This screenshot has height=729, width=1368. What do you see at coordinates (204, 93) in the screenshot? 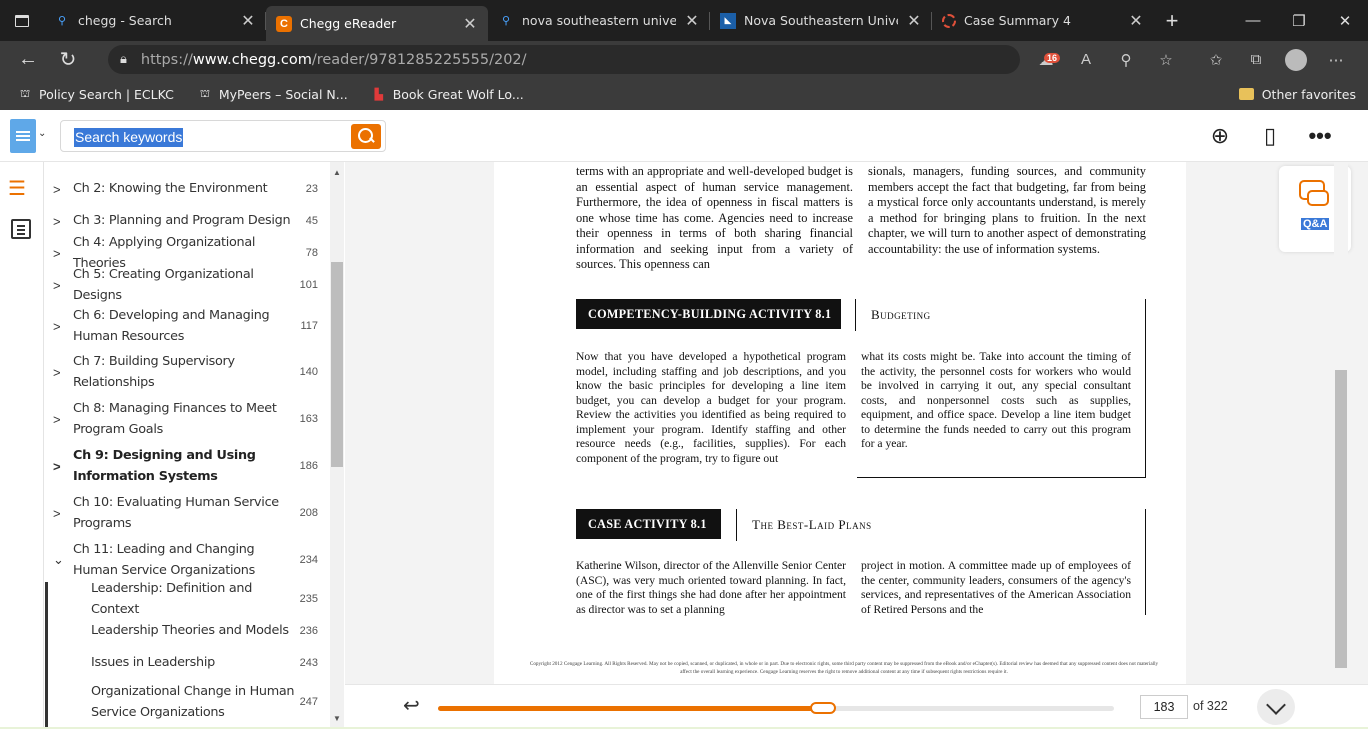
I see `mypeers-icon: ⛫` at bounding box center [204, 93].